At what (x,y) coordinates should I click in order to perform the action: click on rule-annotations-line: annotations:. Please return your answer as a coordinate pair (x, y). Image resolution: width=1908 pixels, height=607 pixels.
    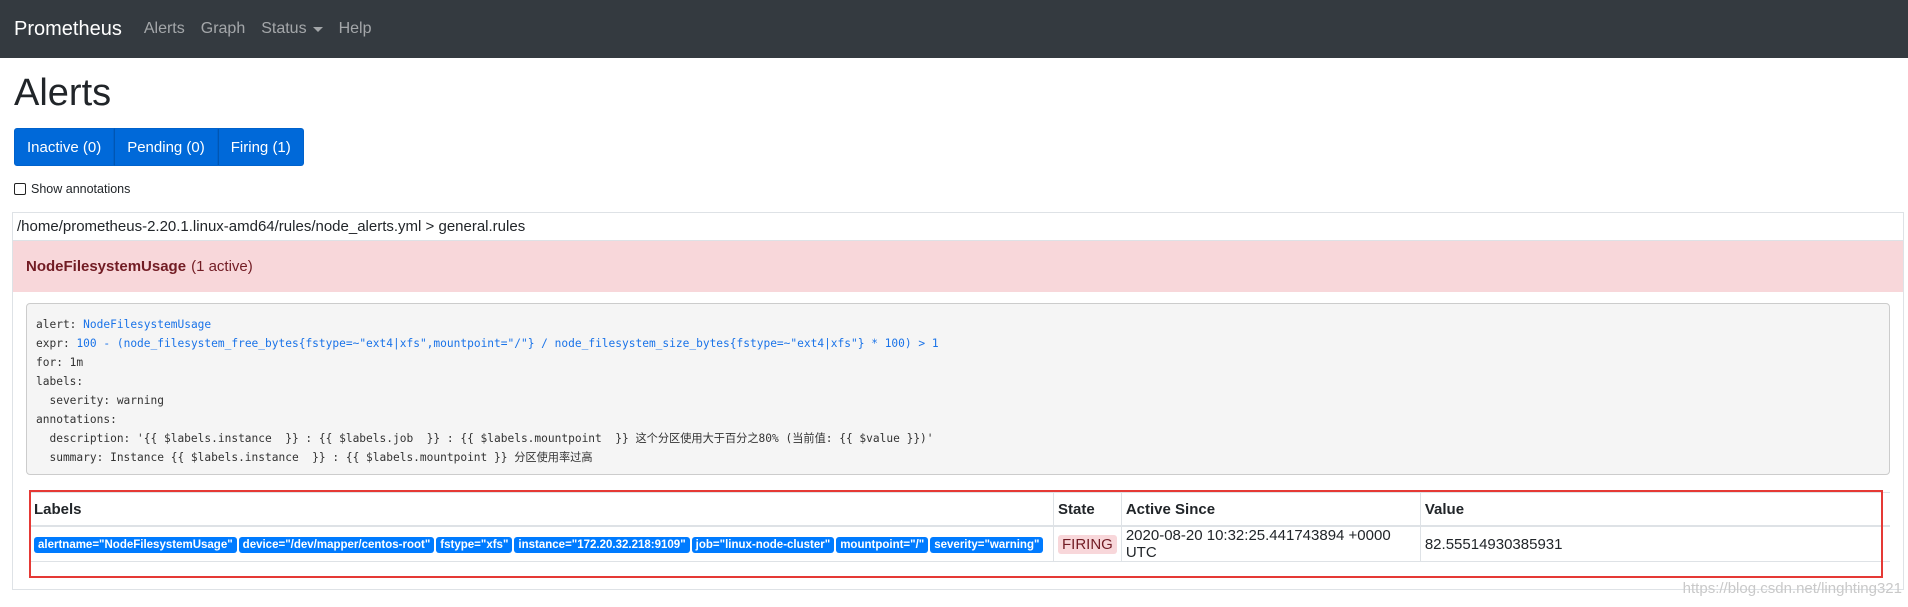
    Looking at the image, I should click on (76, 419).